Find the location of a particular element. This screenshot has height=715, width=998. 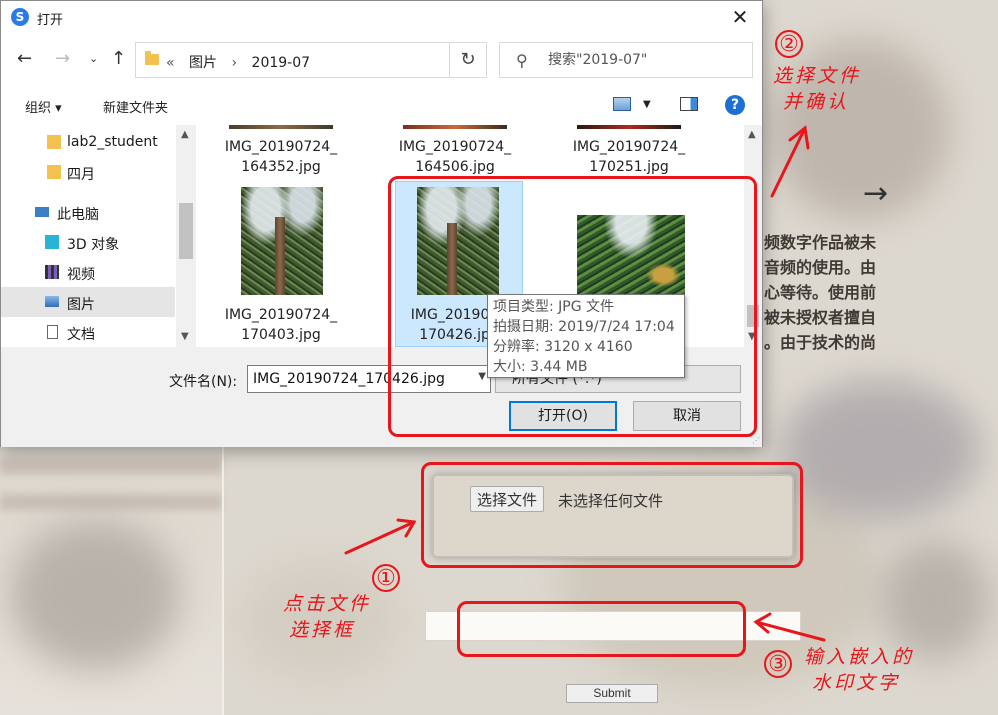

chevron-right-icon: › is located at coordinates (234, 63).